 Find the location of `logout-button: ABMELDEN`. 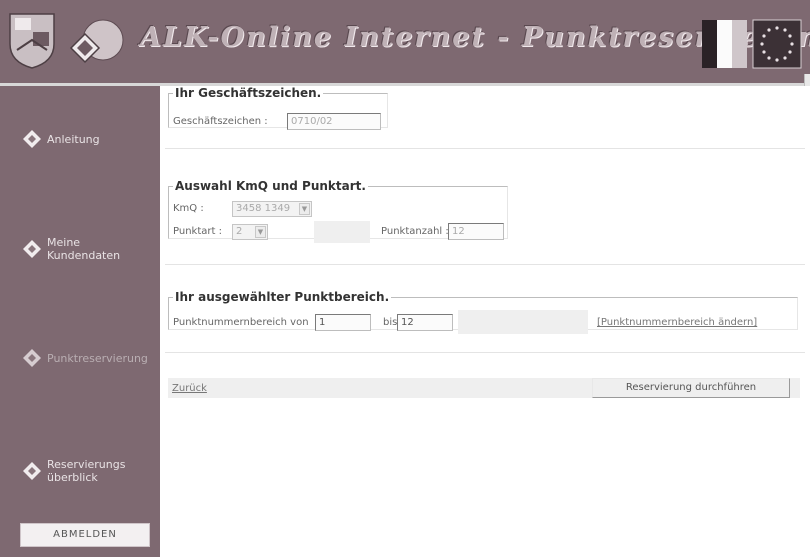

logout-button: ABMELDEN is located at coordinates (85, 535).